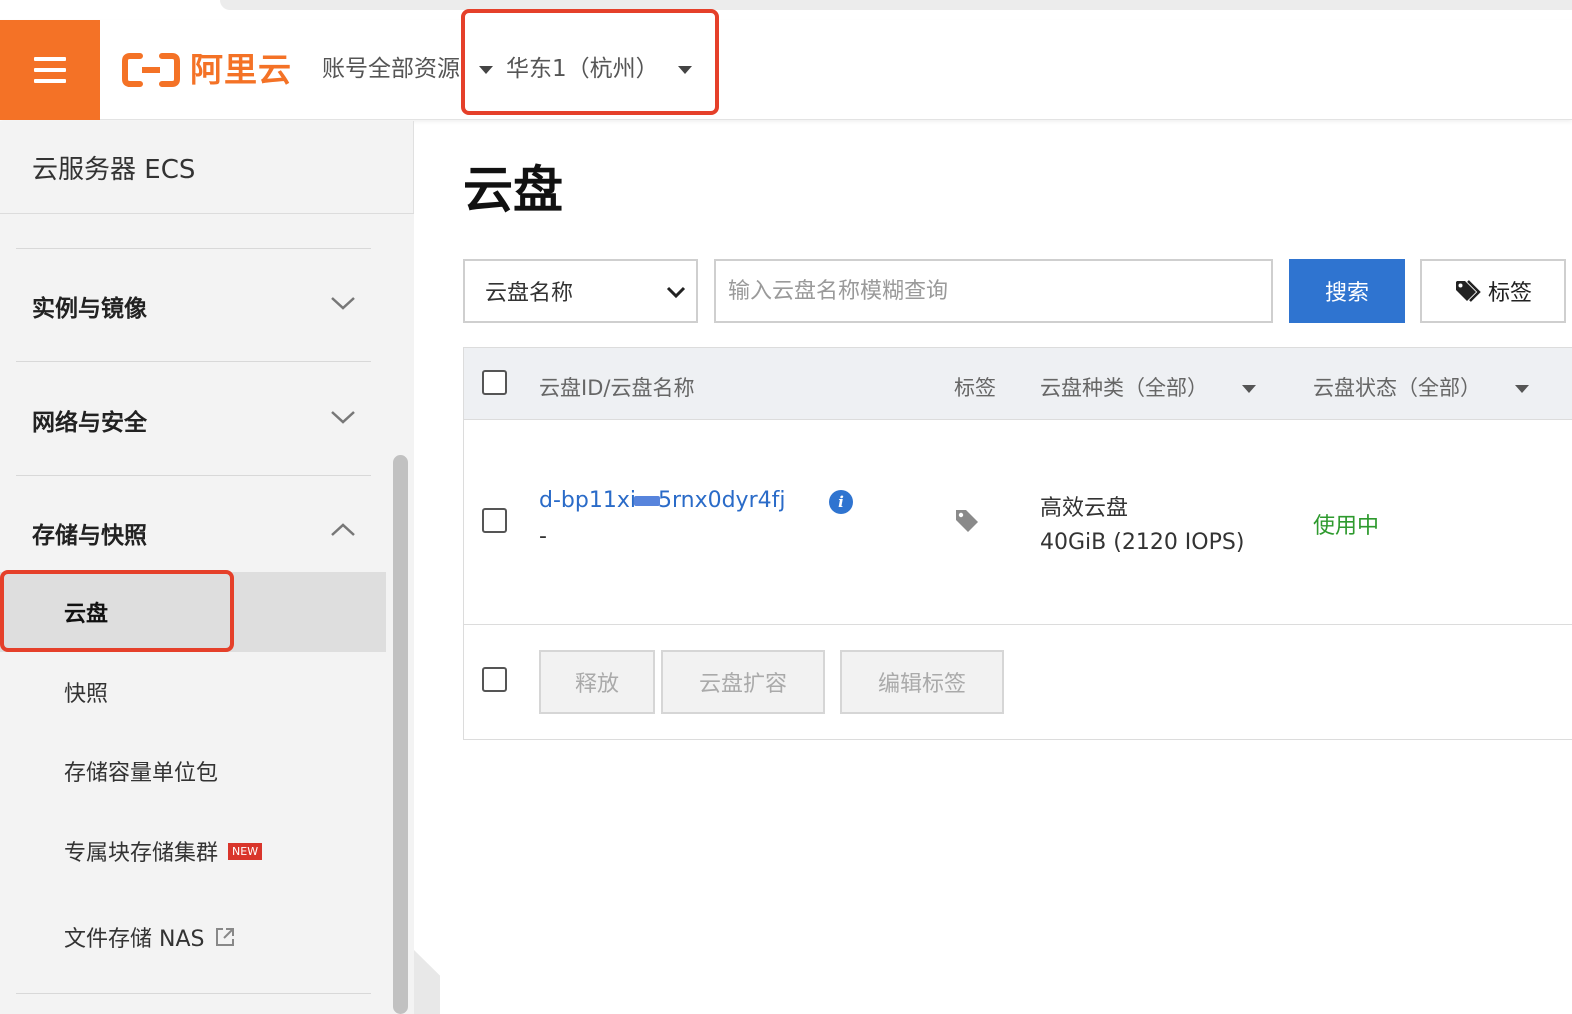 This screenshot has height=1014, width=1572. I want to click on new-badge: NEW, so click(245, 851).